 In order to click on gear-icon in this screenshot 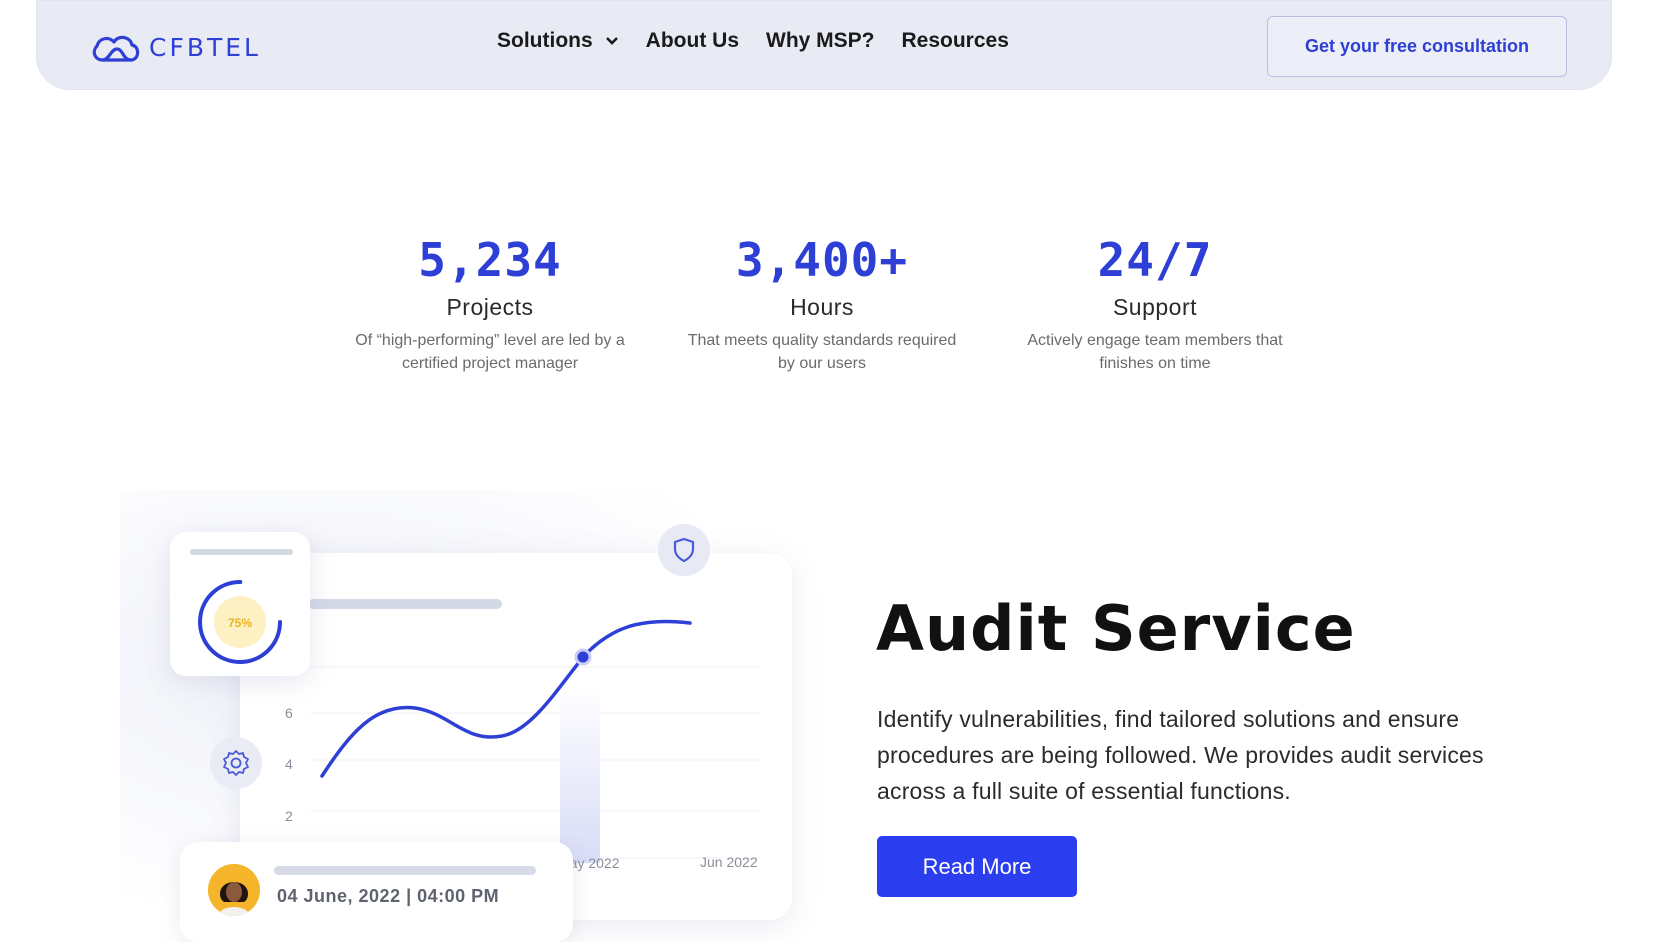, I will do `click(236, 763)`.